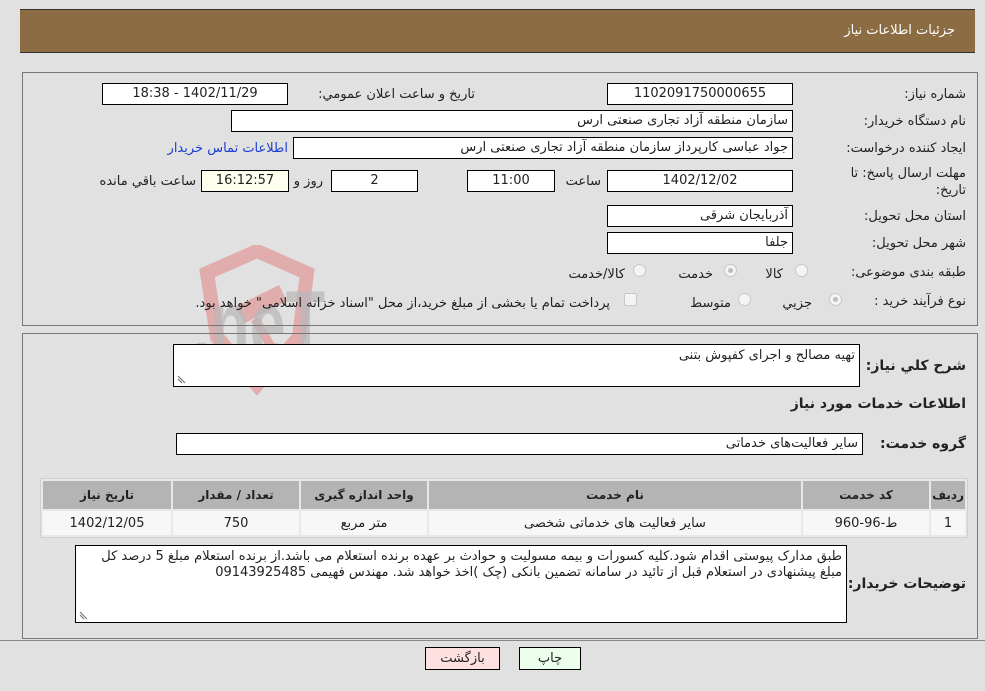 The height and width of the screenshot is (691, 985). I want to click on remaining-label: ساعت باقي مانده, so click(147, 181).